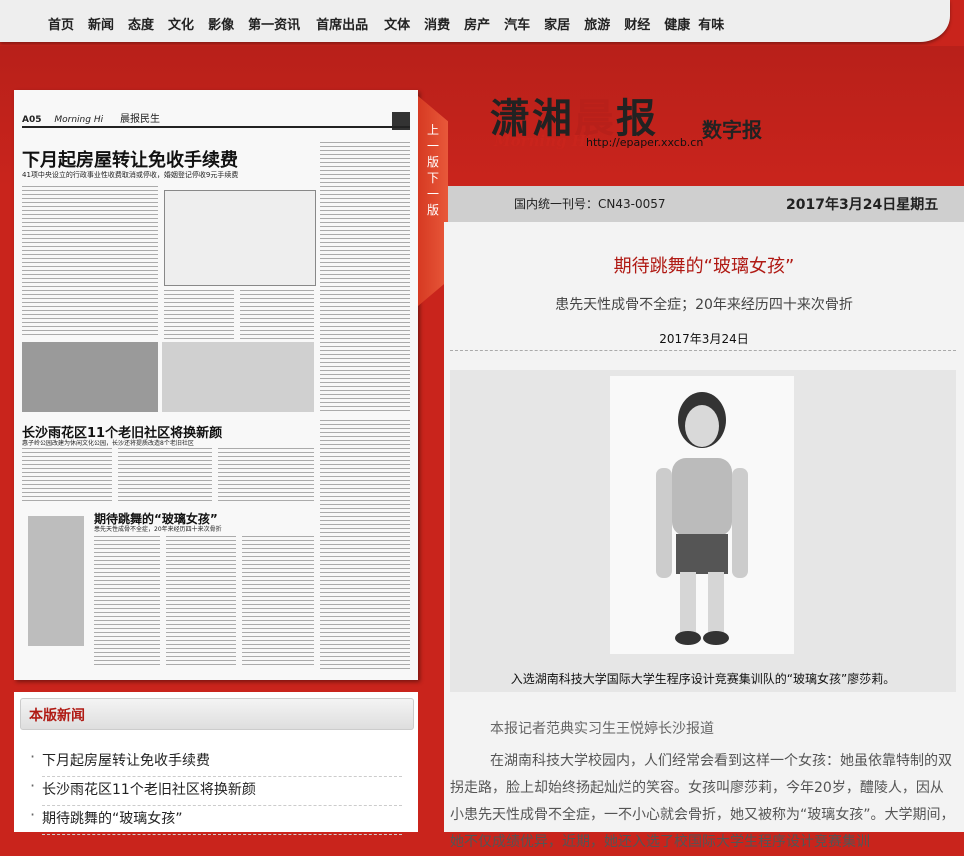 The height and width of the screenshot is (856, 964). Describe the element at coordinates (57, 716) in the screenshot. I see `section-news-title: 本版新闻` at that location.